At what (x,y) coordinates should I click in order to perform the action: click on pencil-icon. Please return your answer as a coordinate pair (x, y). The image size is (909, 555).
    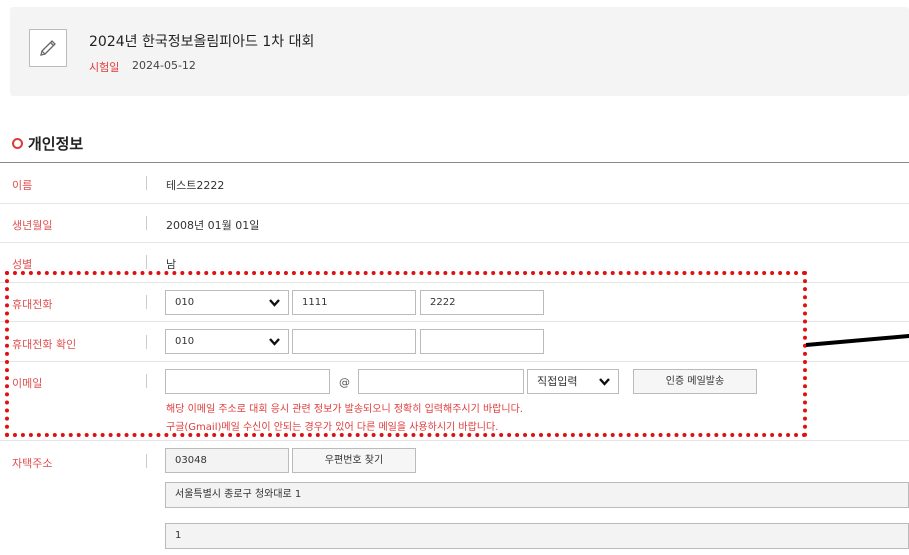
    Looking at the image, I should click on (48, 48).